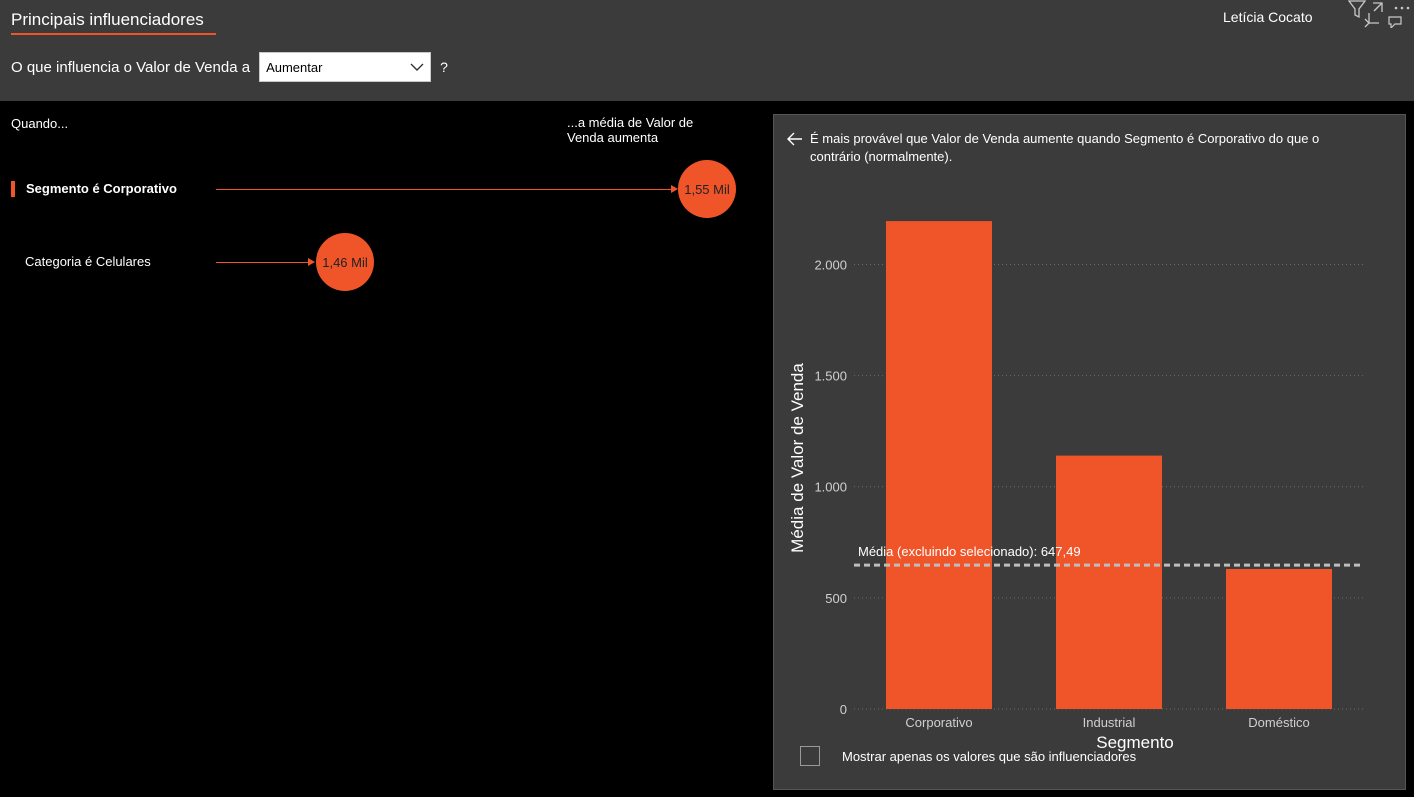  Describe the element at coordinates (345, 262) in the screenshot. I see `influencer-value-bubble: 1,46 Mil` at that location.